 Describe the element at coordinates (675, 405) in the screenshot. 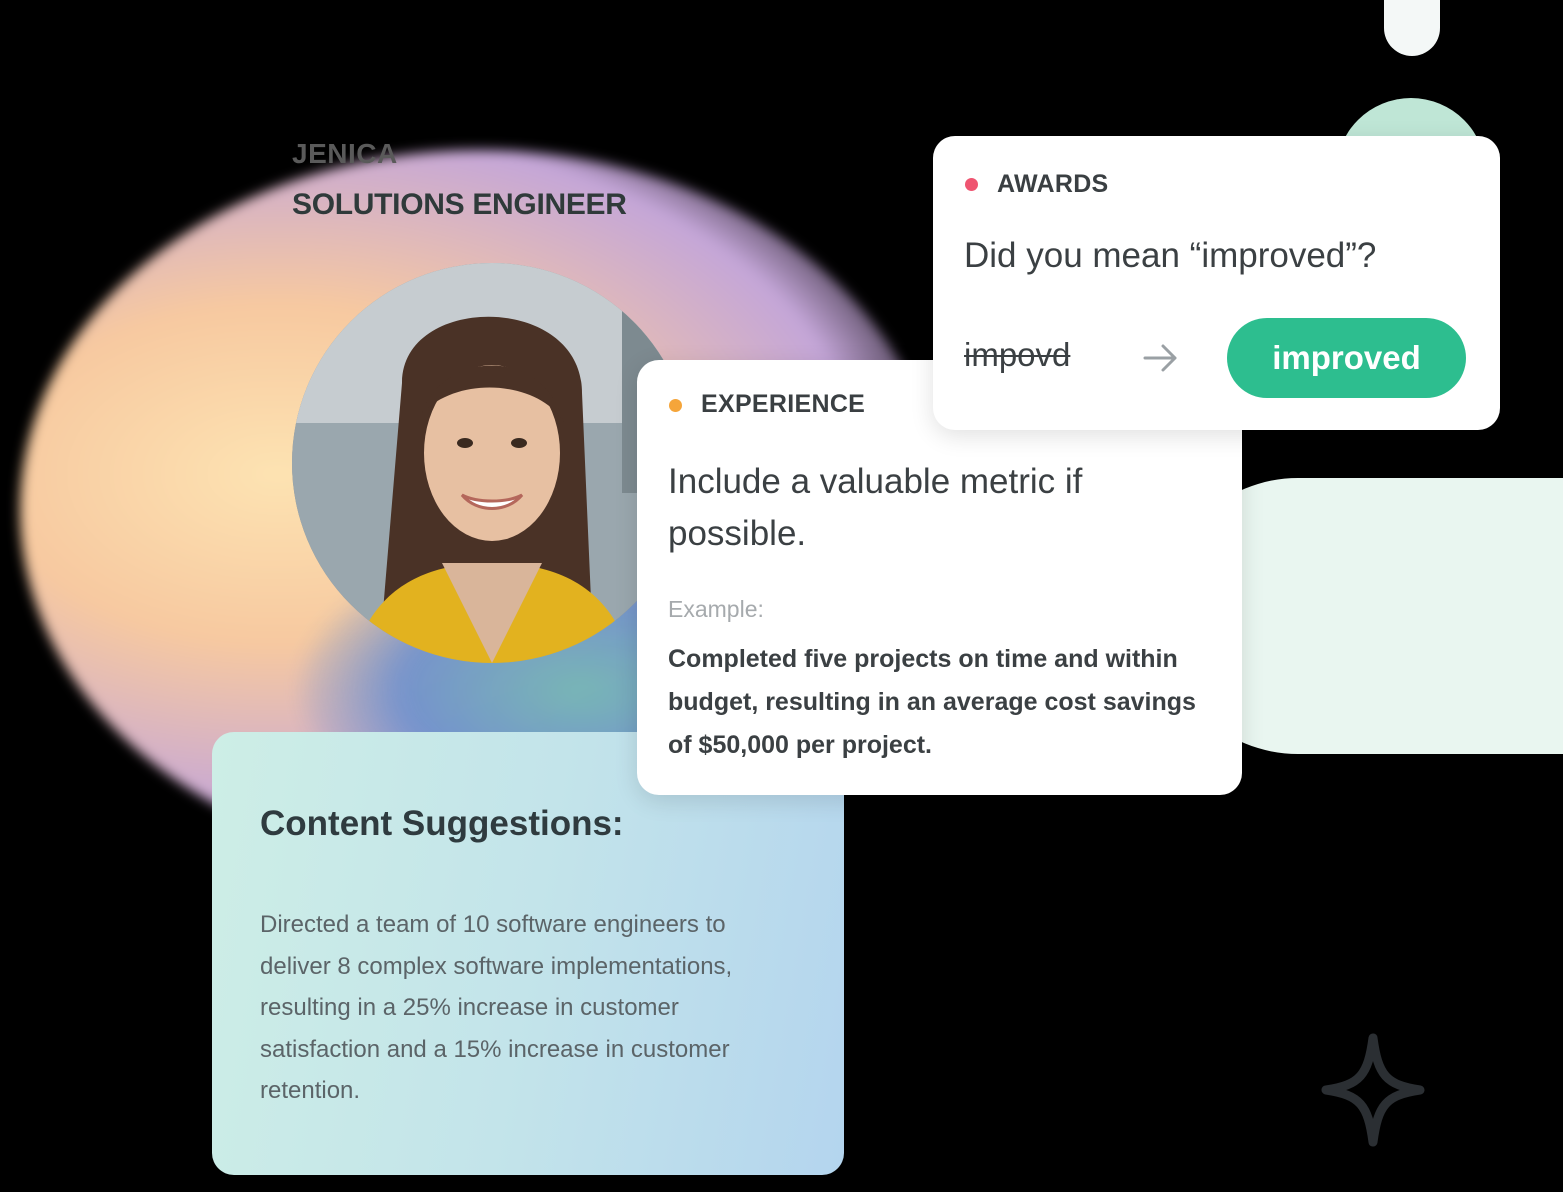

I see `experience-status-dot` at that location.